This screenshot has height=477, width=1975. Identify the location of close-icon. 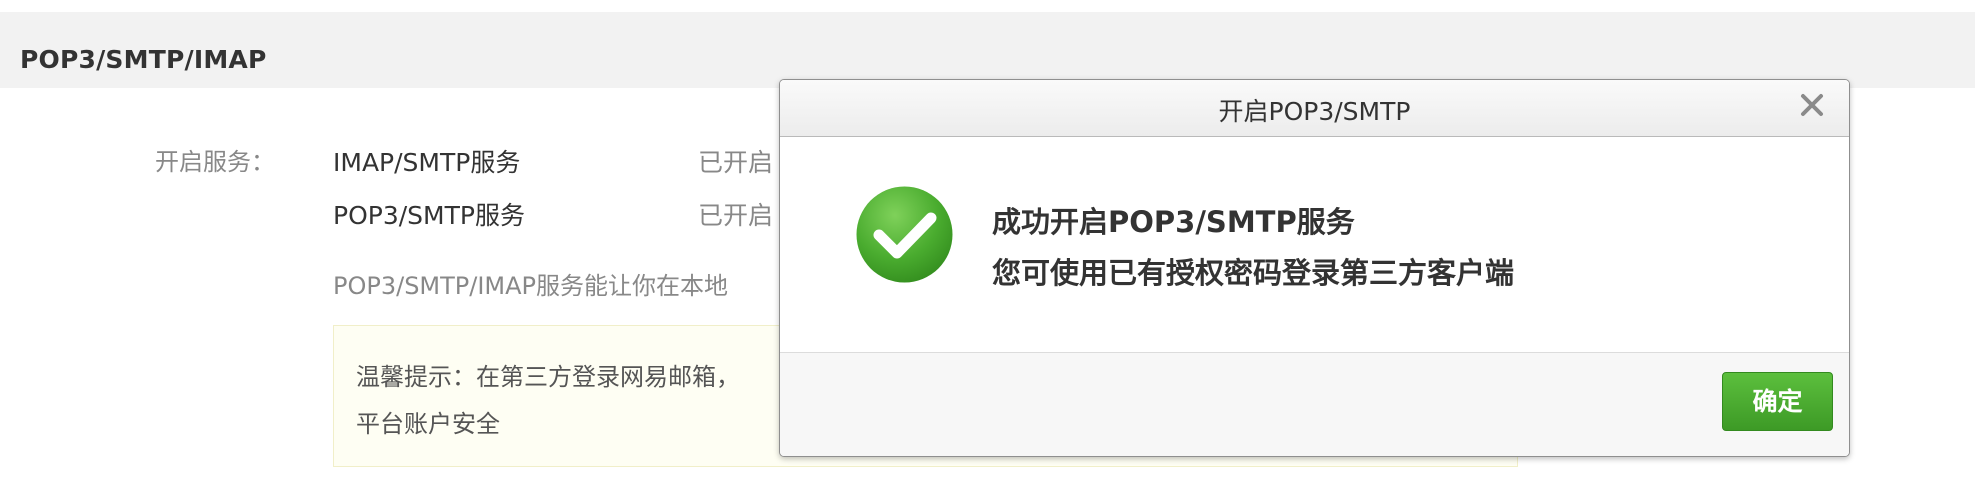
(1812, 105).